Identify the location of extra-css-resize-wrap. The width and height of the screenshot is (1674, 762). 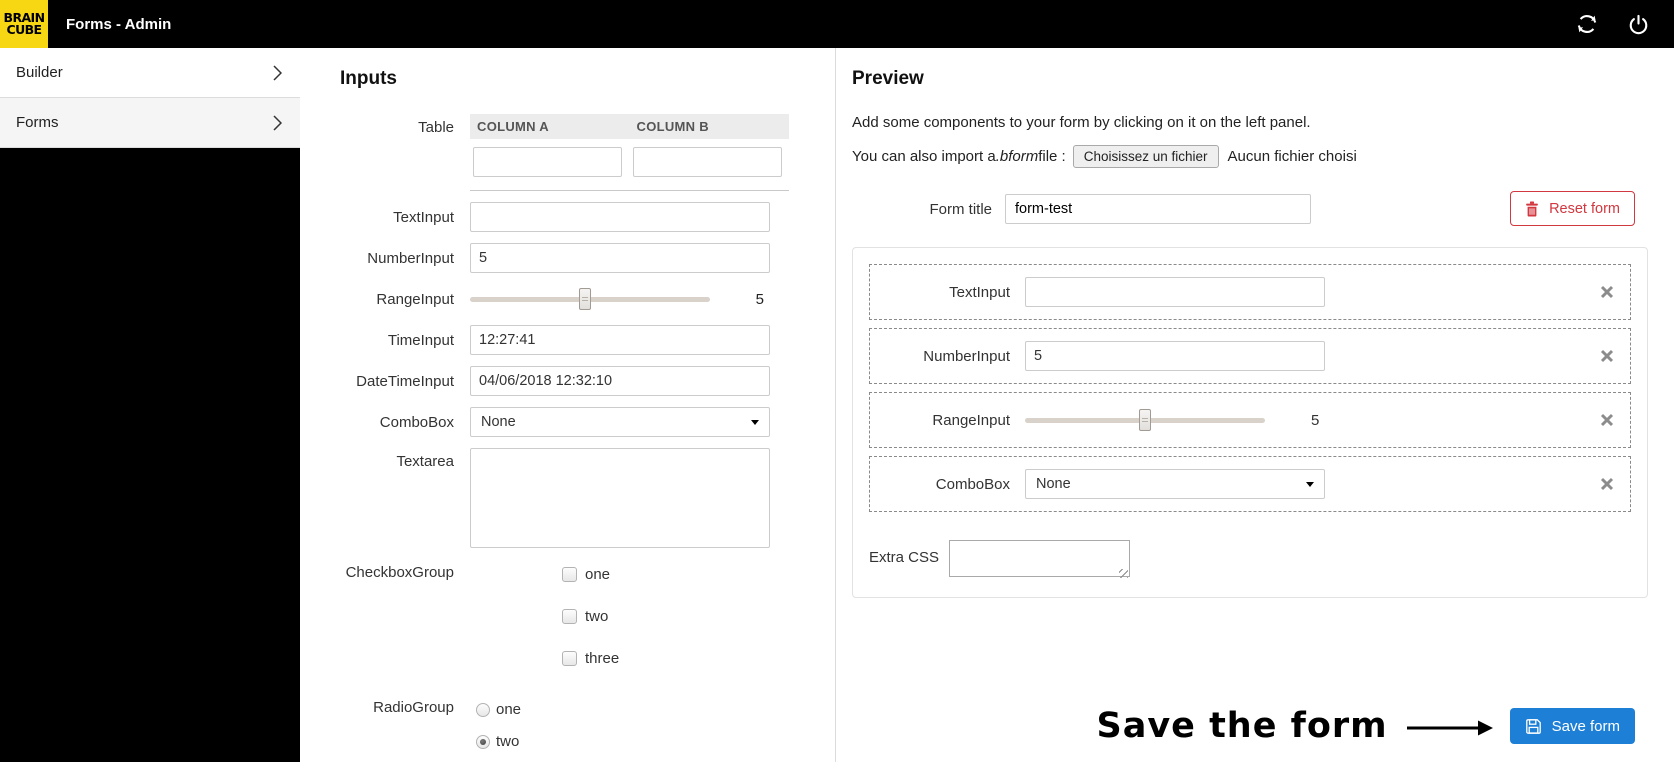
(1040, 561).